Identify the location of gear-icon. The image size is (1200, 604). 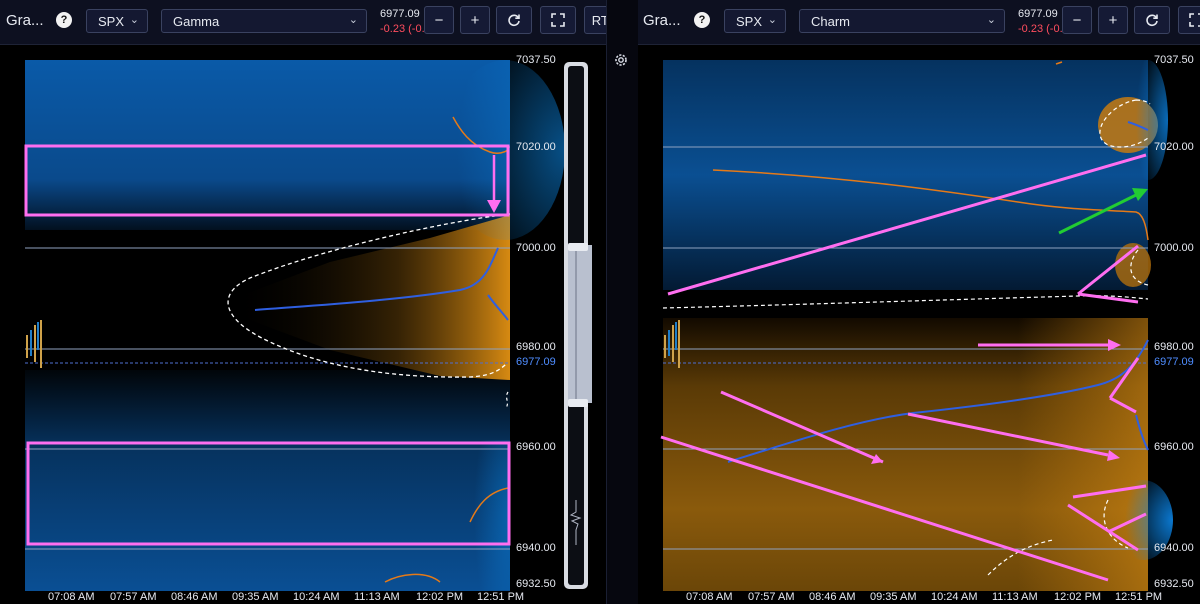
(621, 60).